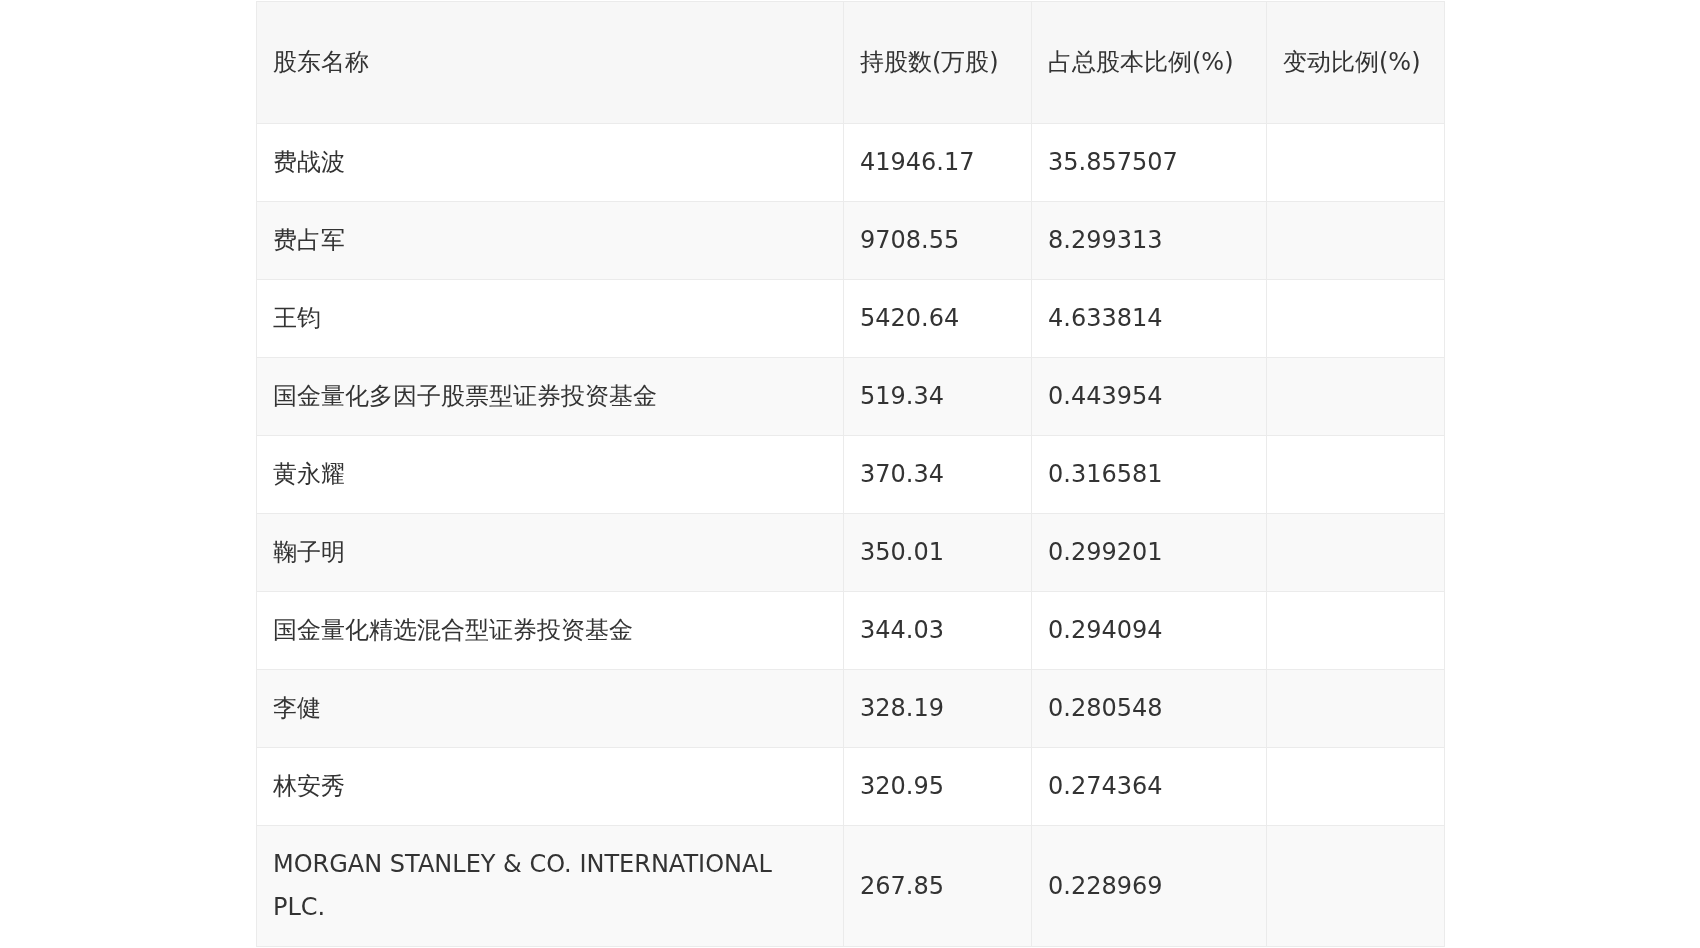 The image size is (1700, 948). What do you see at coordinates (1149, 318) in the screenshot?
I see `table-cell: 4.633814` at bounding box center [1149, 318].